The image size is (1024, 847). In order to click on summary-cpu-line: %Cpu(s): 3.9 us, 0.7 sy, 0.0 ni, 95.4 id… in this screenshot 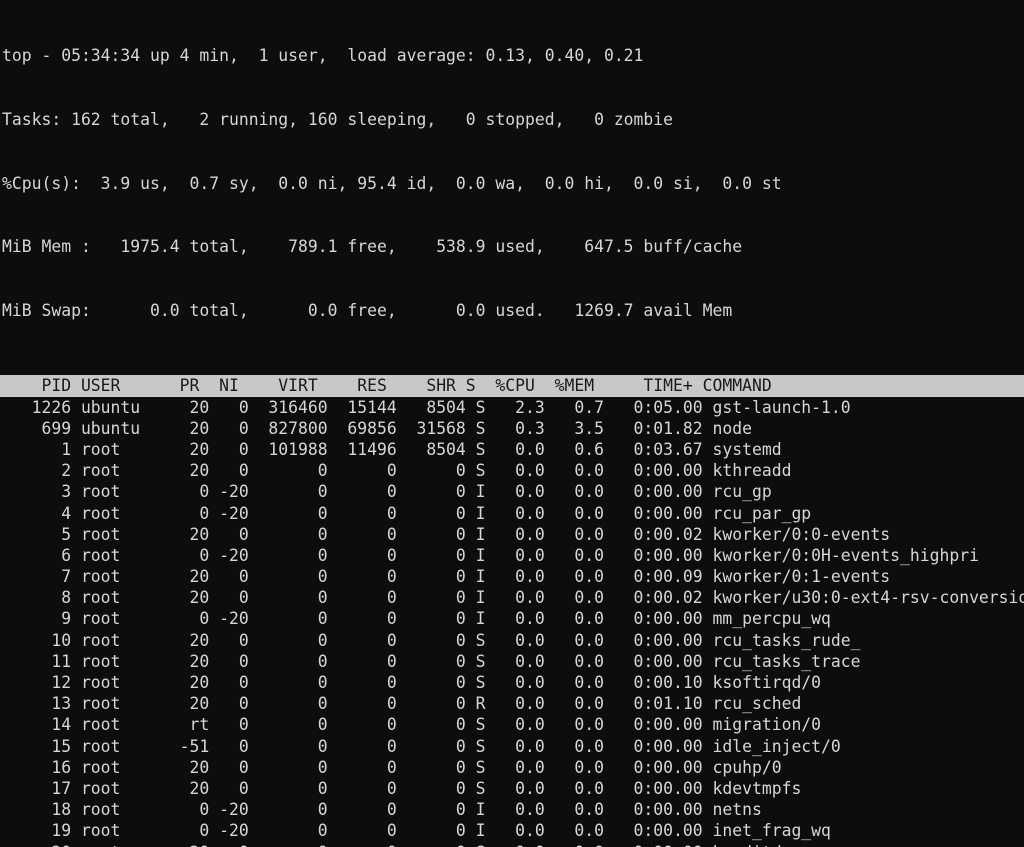, I will do `click(392, 183)`.